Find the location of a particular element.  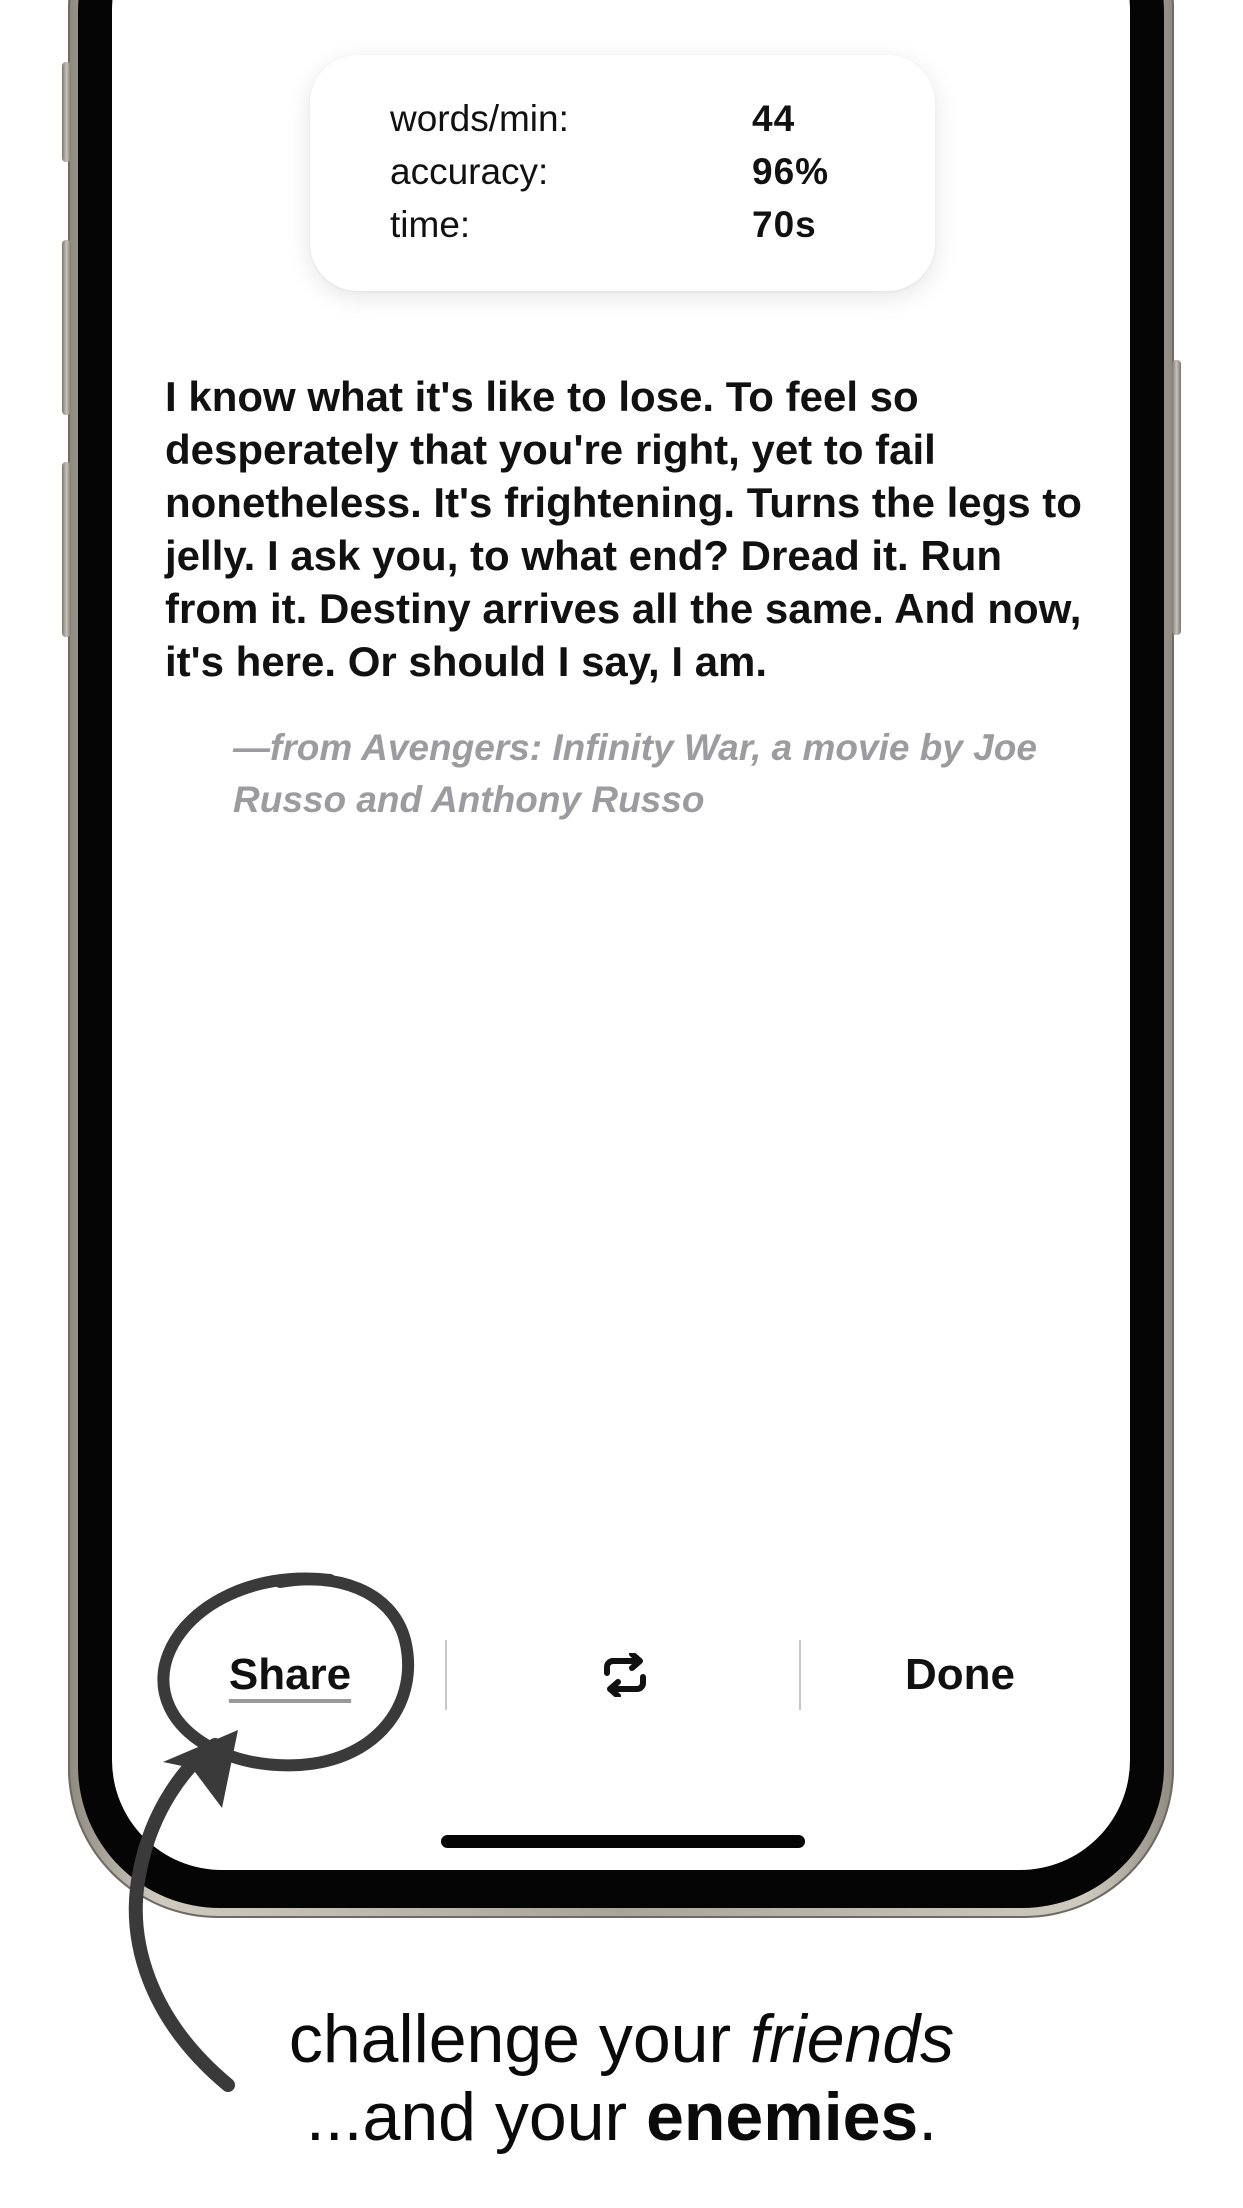

stat-row-wpm: words/min: 44 is located at coordinates (630, 119).